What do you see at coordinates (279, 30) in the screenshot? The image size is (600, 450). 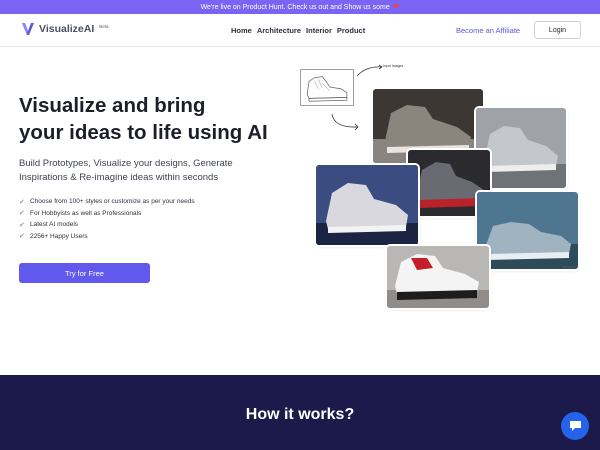 I see `nav-item-architecture: Architecture` at bounding box center [279, 30].